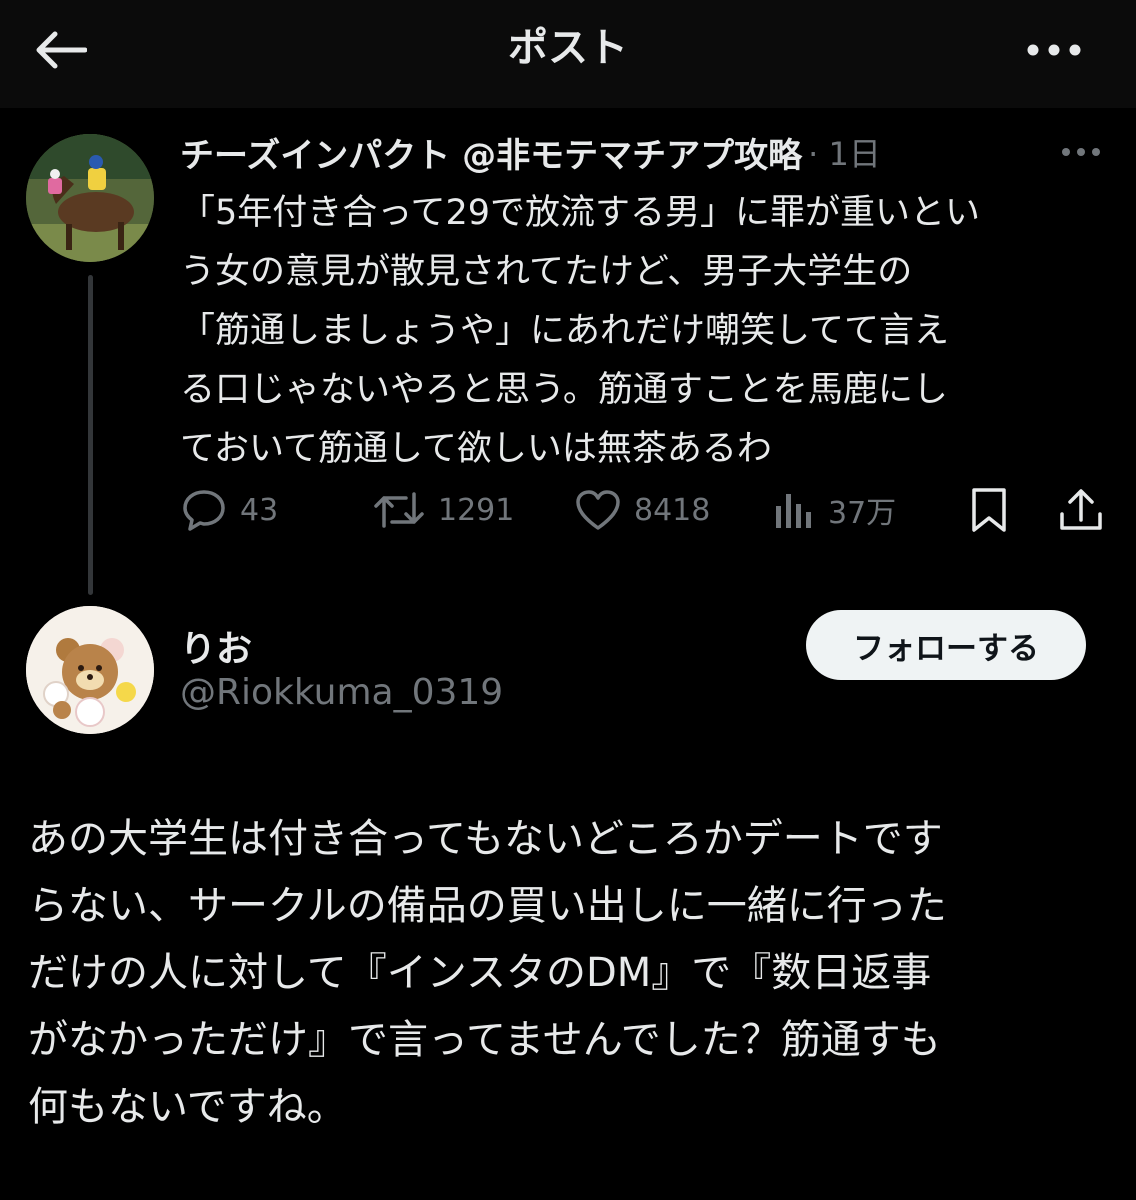 This screenshot has width=1136, height=1200. What do you see at coordinates (793, 511) in the screenshot?
I see `analytics-bars-icon` at bounding box center [793, 511].